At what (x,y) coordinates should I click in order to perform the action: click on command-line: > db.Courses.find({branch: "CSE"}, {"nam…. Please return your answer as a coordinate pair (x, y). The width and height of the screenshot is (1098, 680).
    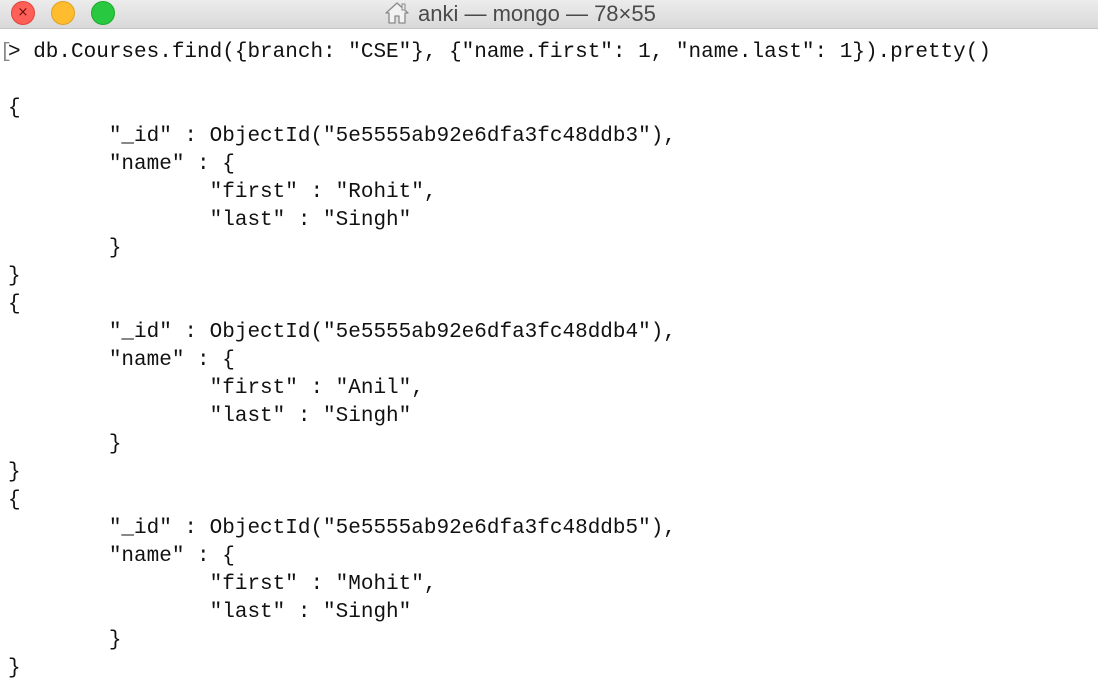
    Looking at the image, I should click on (499, 52).